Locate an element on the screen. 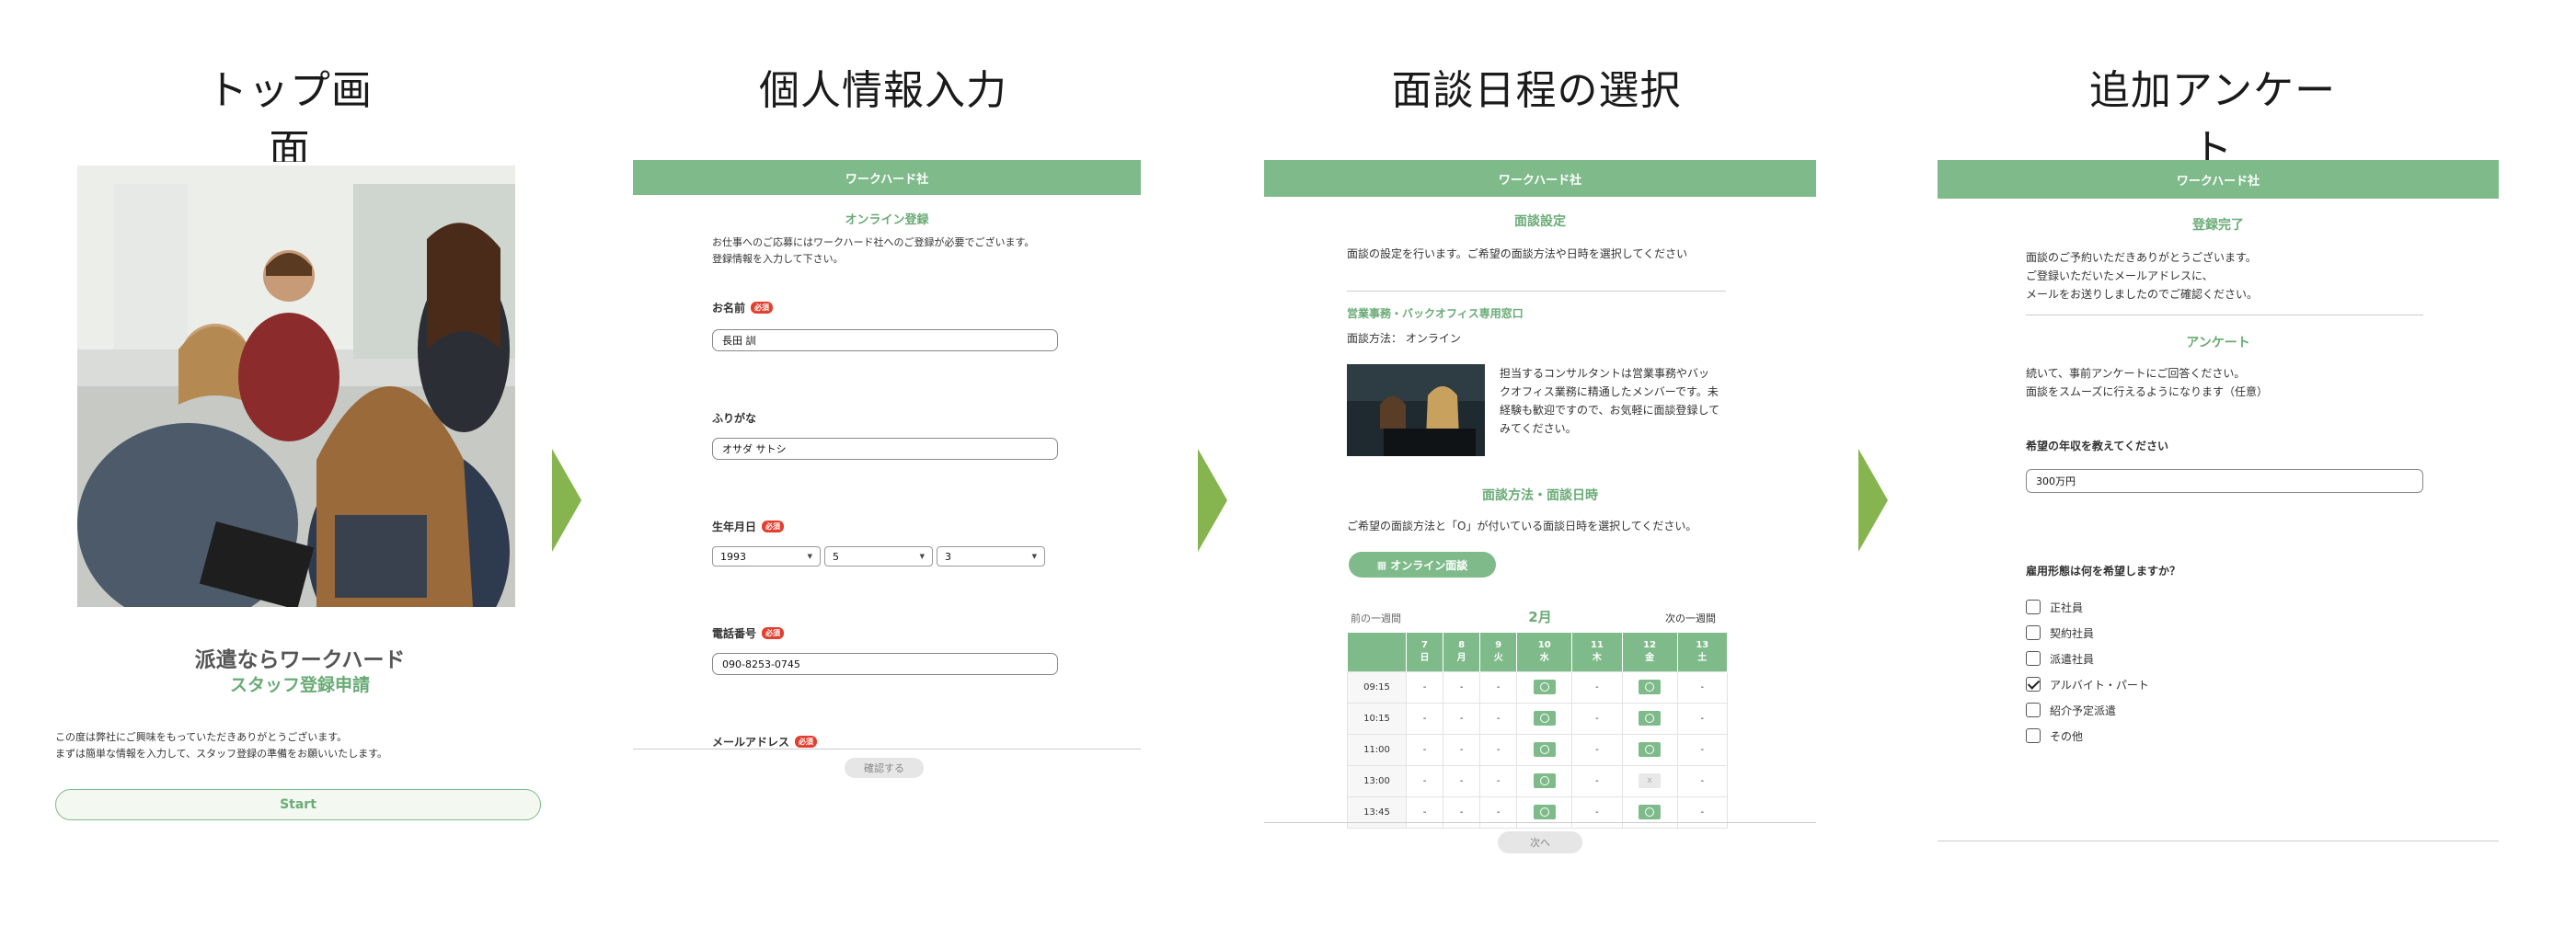 Image resolution: width=2576 pixels, height=927 pixels. schedule-header-row: 7日 8月 9火 10 水 11 木 12 金 13 土 is located at coordinates (1538, 652).